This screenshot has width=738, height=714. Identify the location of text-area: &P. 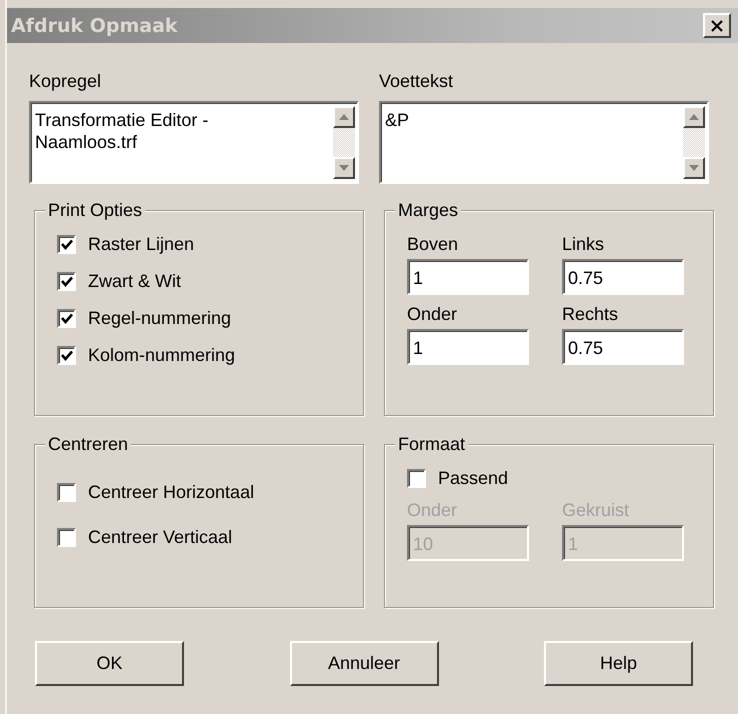
(544, 142).